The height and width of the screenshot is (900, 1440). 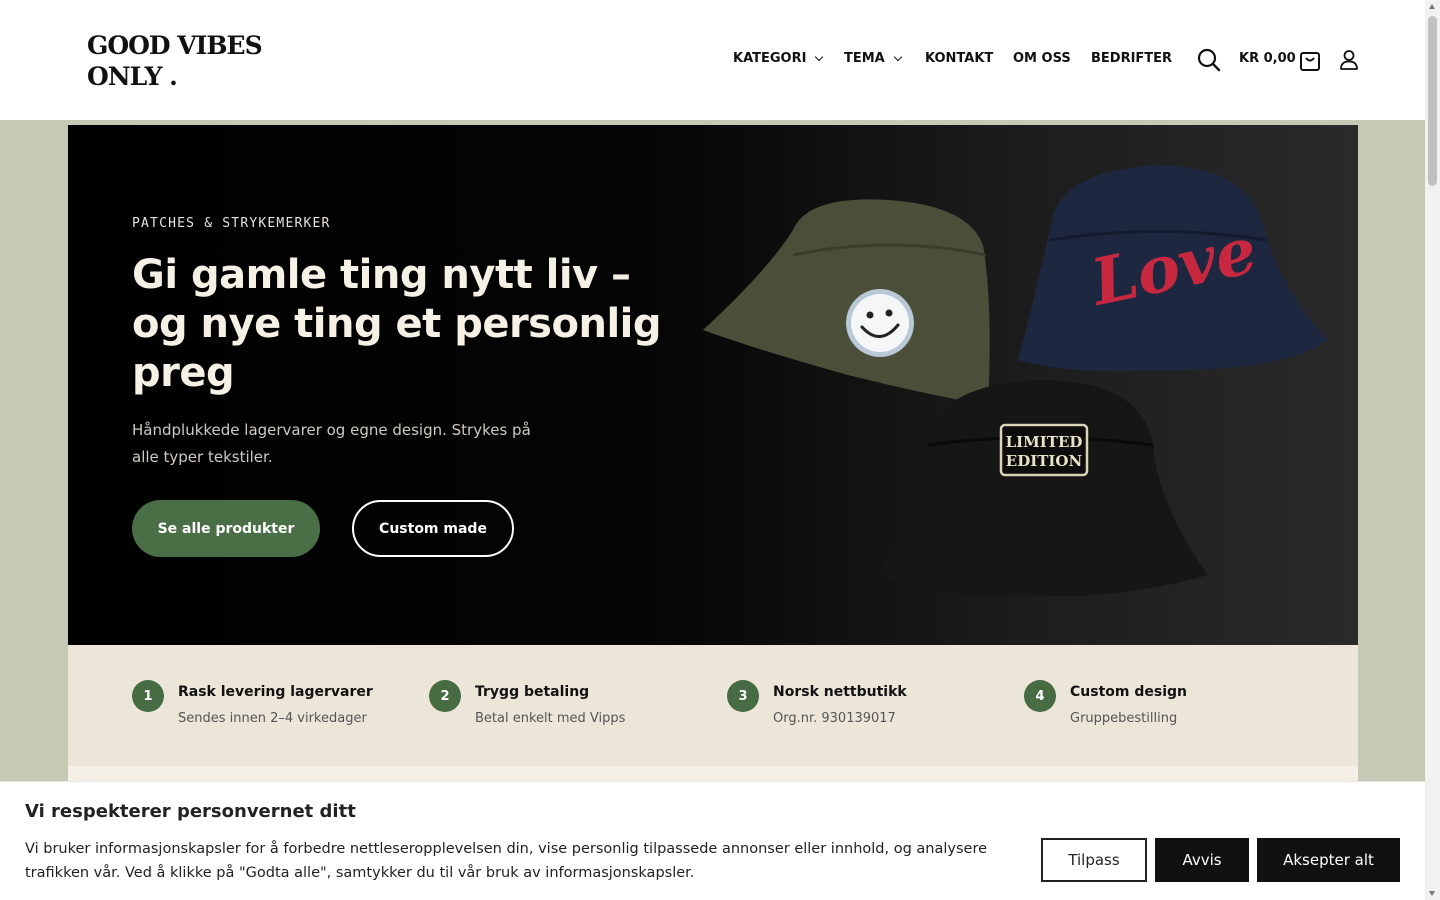 I want to click on scroll-down-icon, so click(x=1432, y=893).